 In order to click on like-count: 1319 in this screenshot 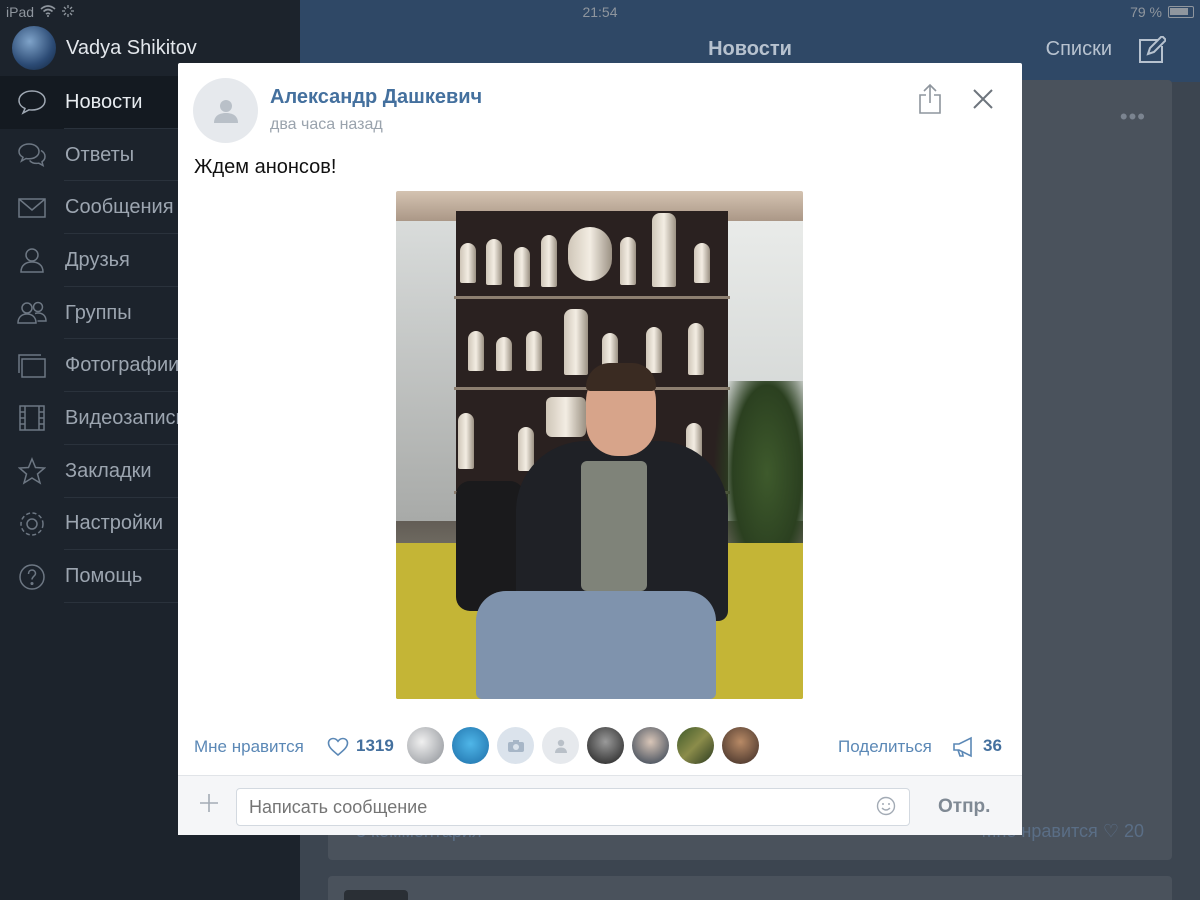, I will do `click(375, 745)`.